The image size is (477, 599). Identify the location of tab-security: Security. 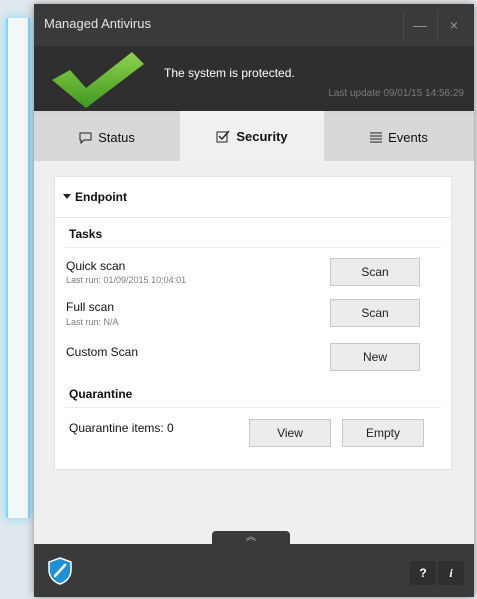
(252, 136).